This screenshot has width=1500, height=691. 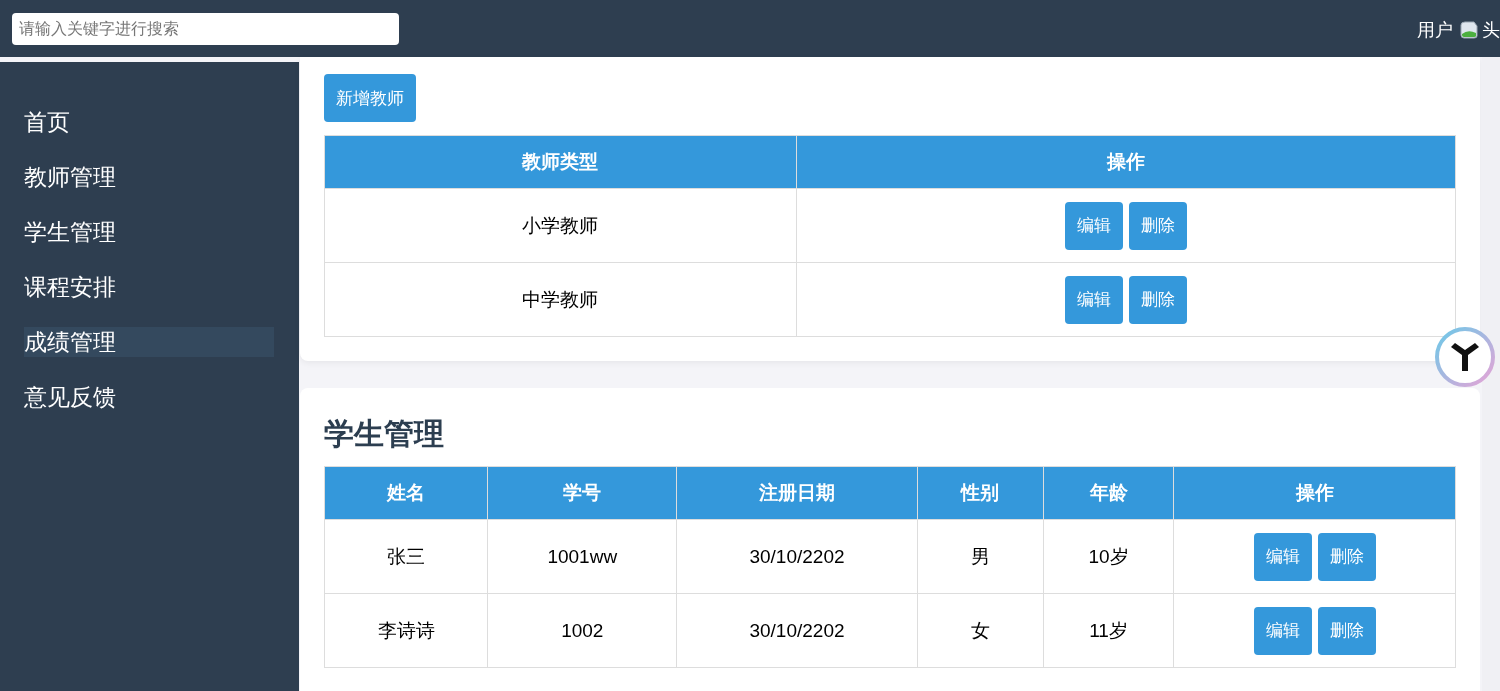 What do you see at coordinates (406, 556) in the screenshot?
I see `table-cell: 张三` at bounding box center [406, 556].